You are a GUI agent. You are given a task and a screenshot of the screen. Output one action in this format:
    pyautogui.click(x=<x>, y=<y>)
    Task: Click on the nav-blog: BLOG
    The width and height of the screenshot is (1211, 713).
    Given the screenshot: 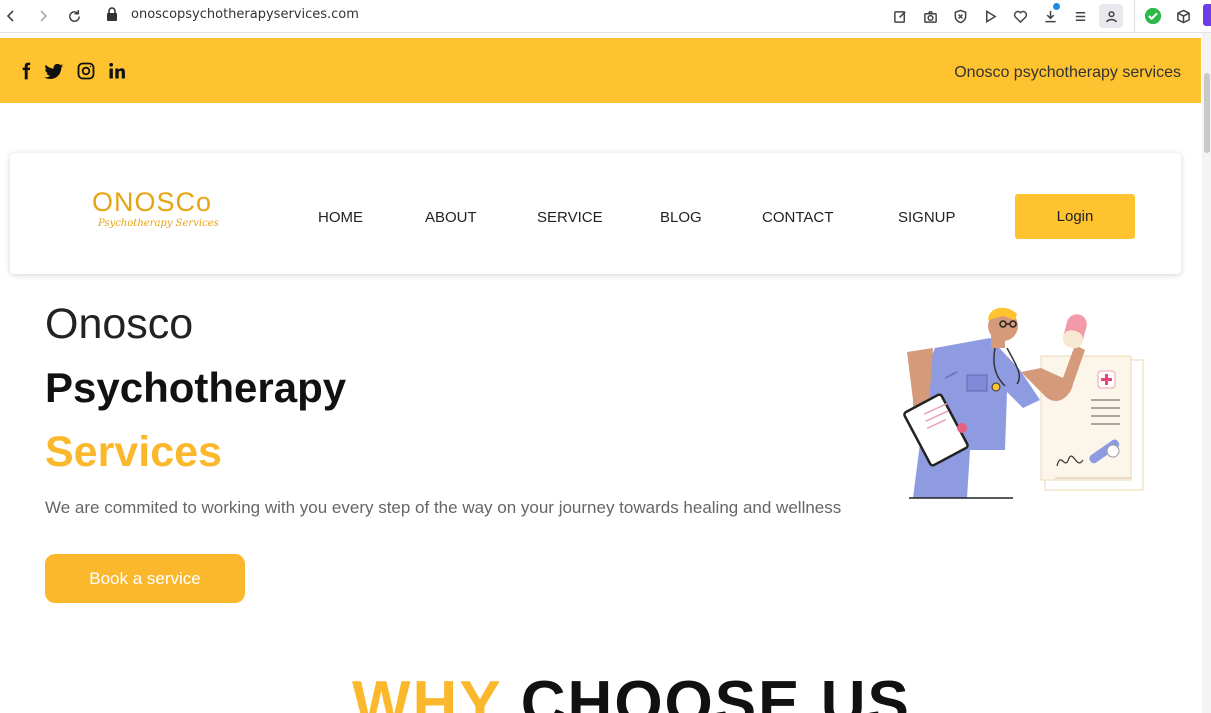 What is the action you would take?
    pyautogui.click(x=681, y=217)
    